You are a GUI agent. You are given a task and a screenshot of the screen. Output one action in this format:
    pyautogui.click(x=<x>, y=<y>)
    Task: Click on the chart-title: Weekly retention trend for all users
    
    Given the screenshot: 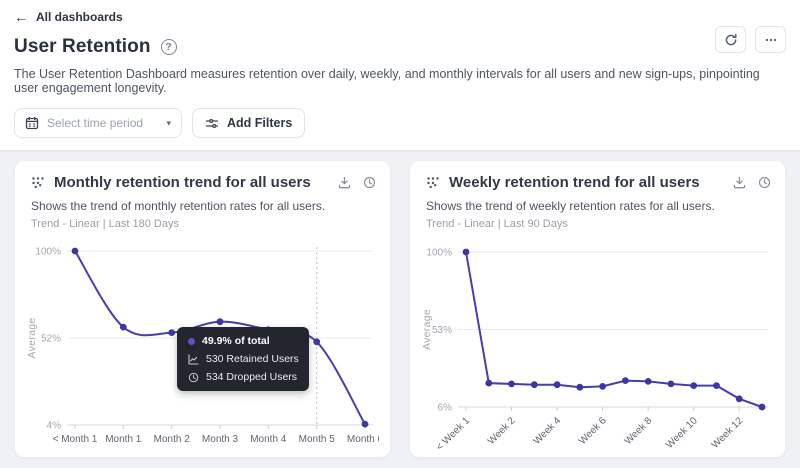 What is the action you would take?
    pyautogui.click(x=574, y=182)
    